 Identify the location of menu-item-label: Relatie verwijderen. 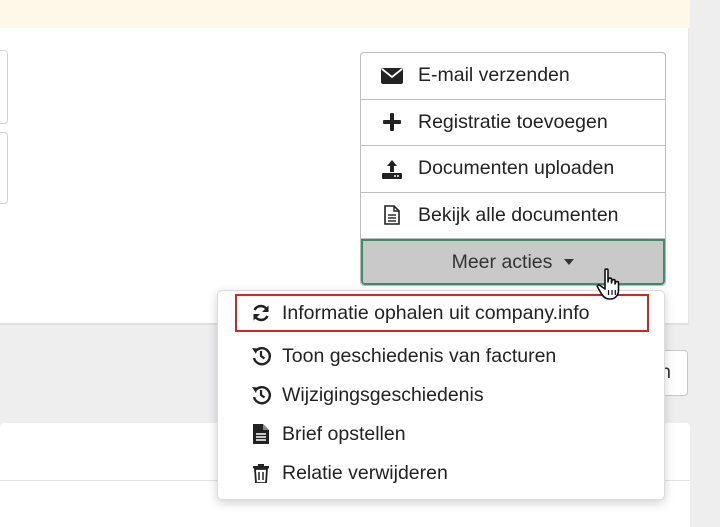
(365, 472).